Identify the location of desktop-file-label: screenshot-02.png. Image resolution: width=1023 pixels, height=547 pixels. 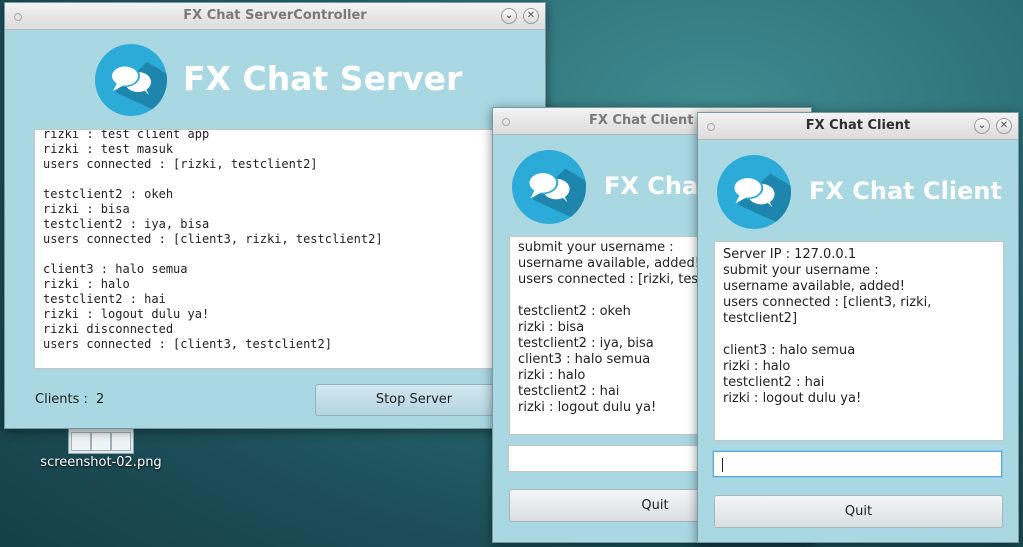
(101, 462).